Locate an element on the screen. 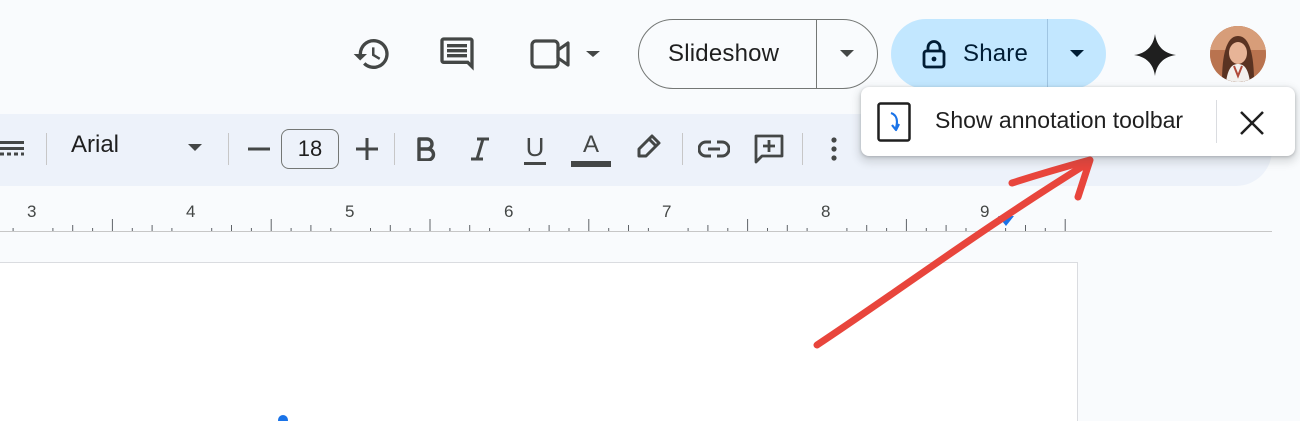 The image size is (1300, 421). underline-button: U is located at coordinates (535, 149).